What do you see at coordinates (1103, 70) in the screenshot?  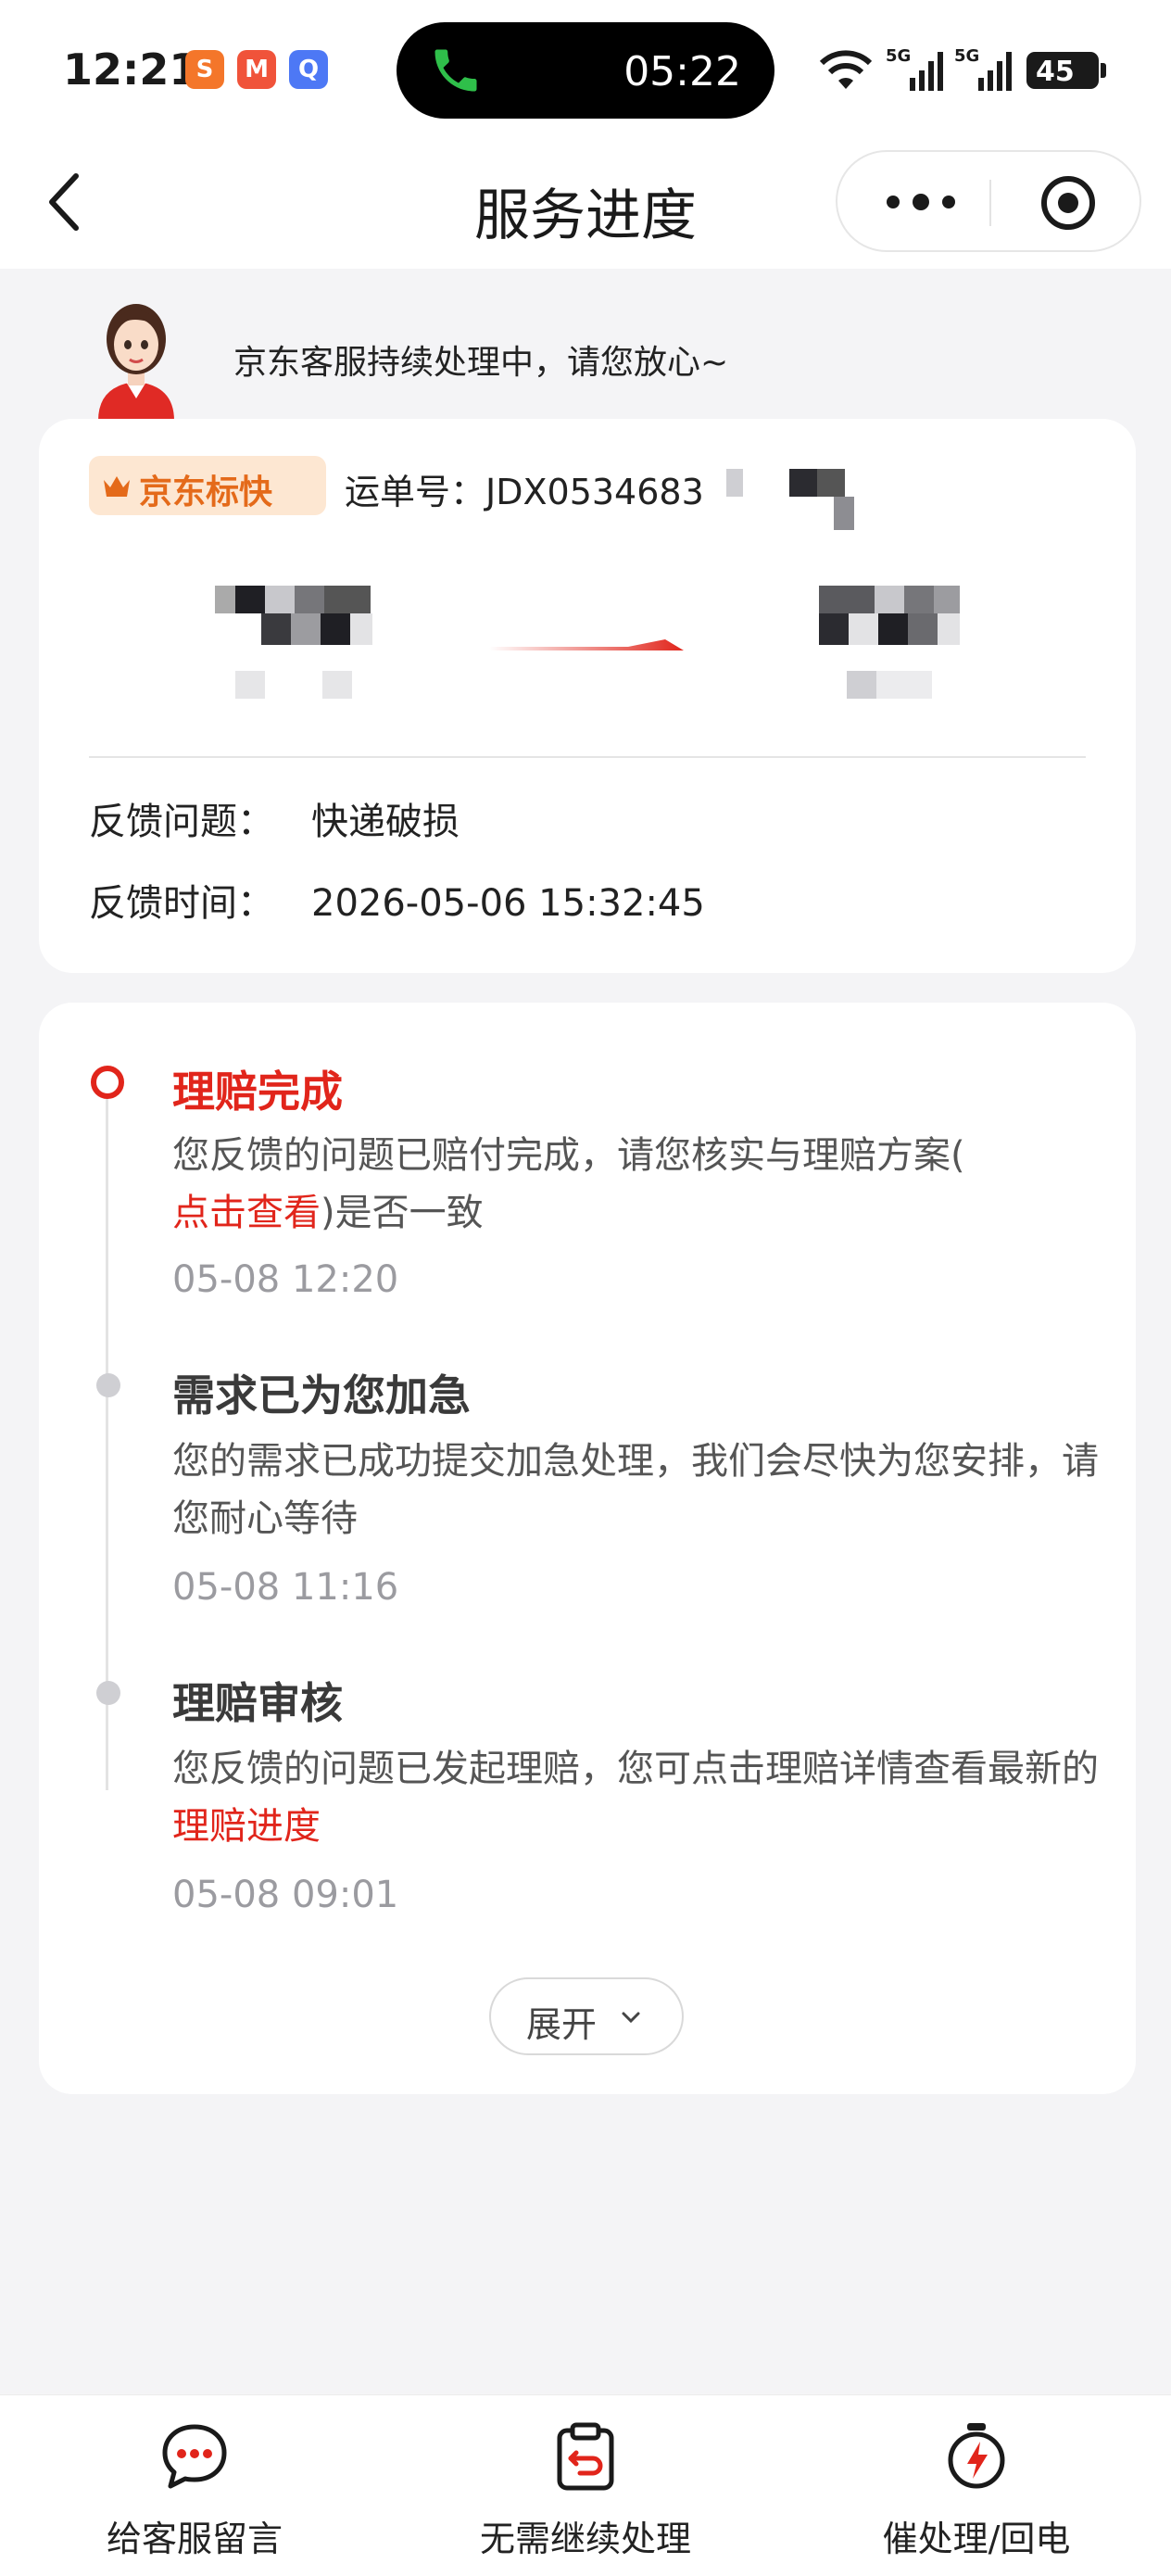 I see `battery-cap` at bounding box center [1103, 70].